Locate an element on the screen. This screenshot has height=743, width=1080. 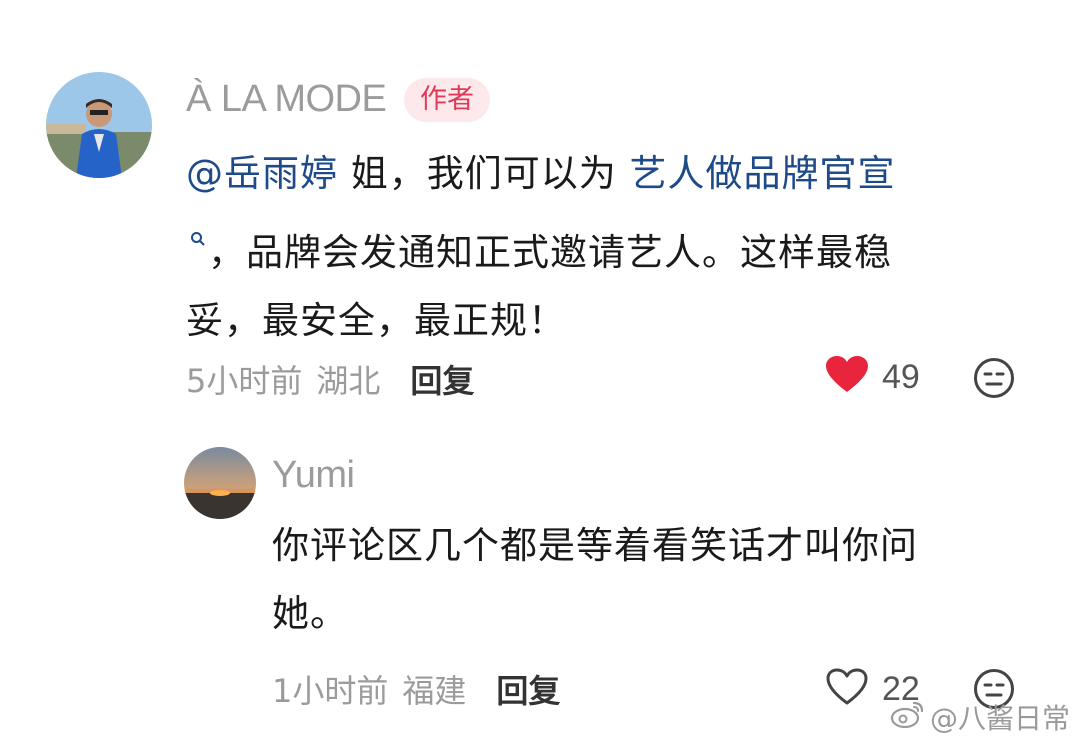
comment-time: 1小时前 is located at coordinates (330, 691).